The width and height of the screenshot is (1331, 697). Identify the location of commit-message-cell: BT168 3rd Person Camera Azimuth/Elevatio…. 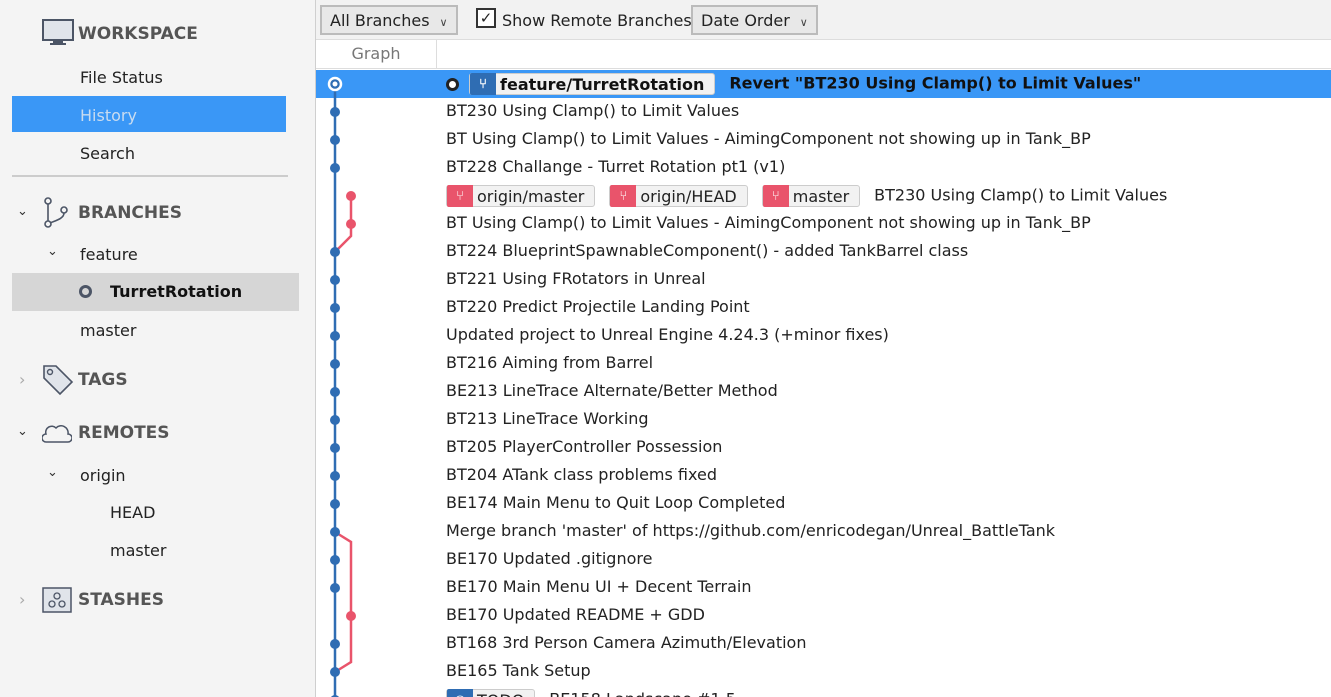
(626, 642).